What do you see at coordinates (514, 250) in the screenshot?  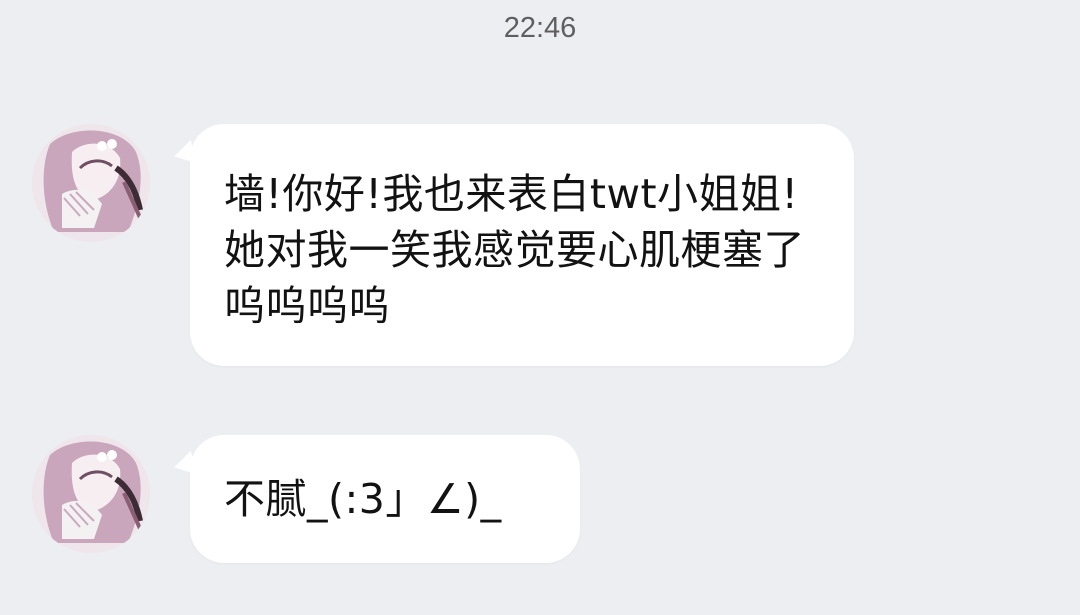 I see `message-text: 墙!你好!我也来表白twt小姐姐!她对我一笑我感觉要心肌梗塞了呜呜呜呜` at bounding box center [514, 250].